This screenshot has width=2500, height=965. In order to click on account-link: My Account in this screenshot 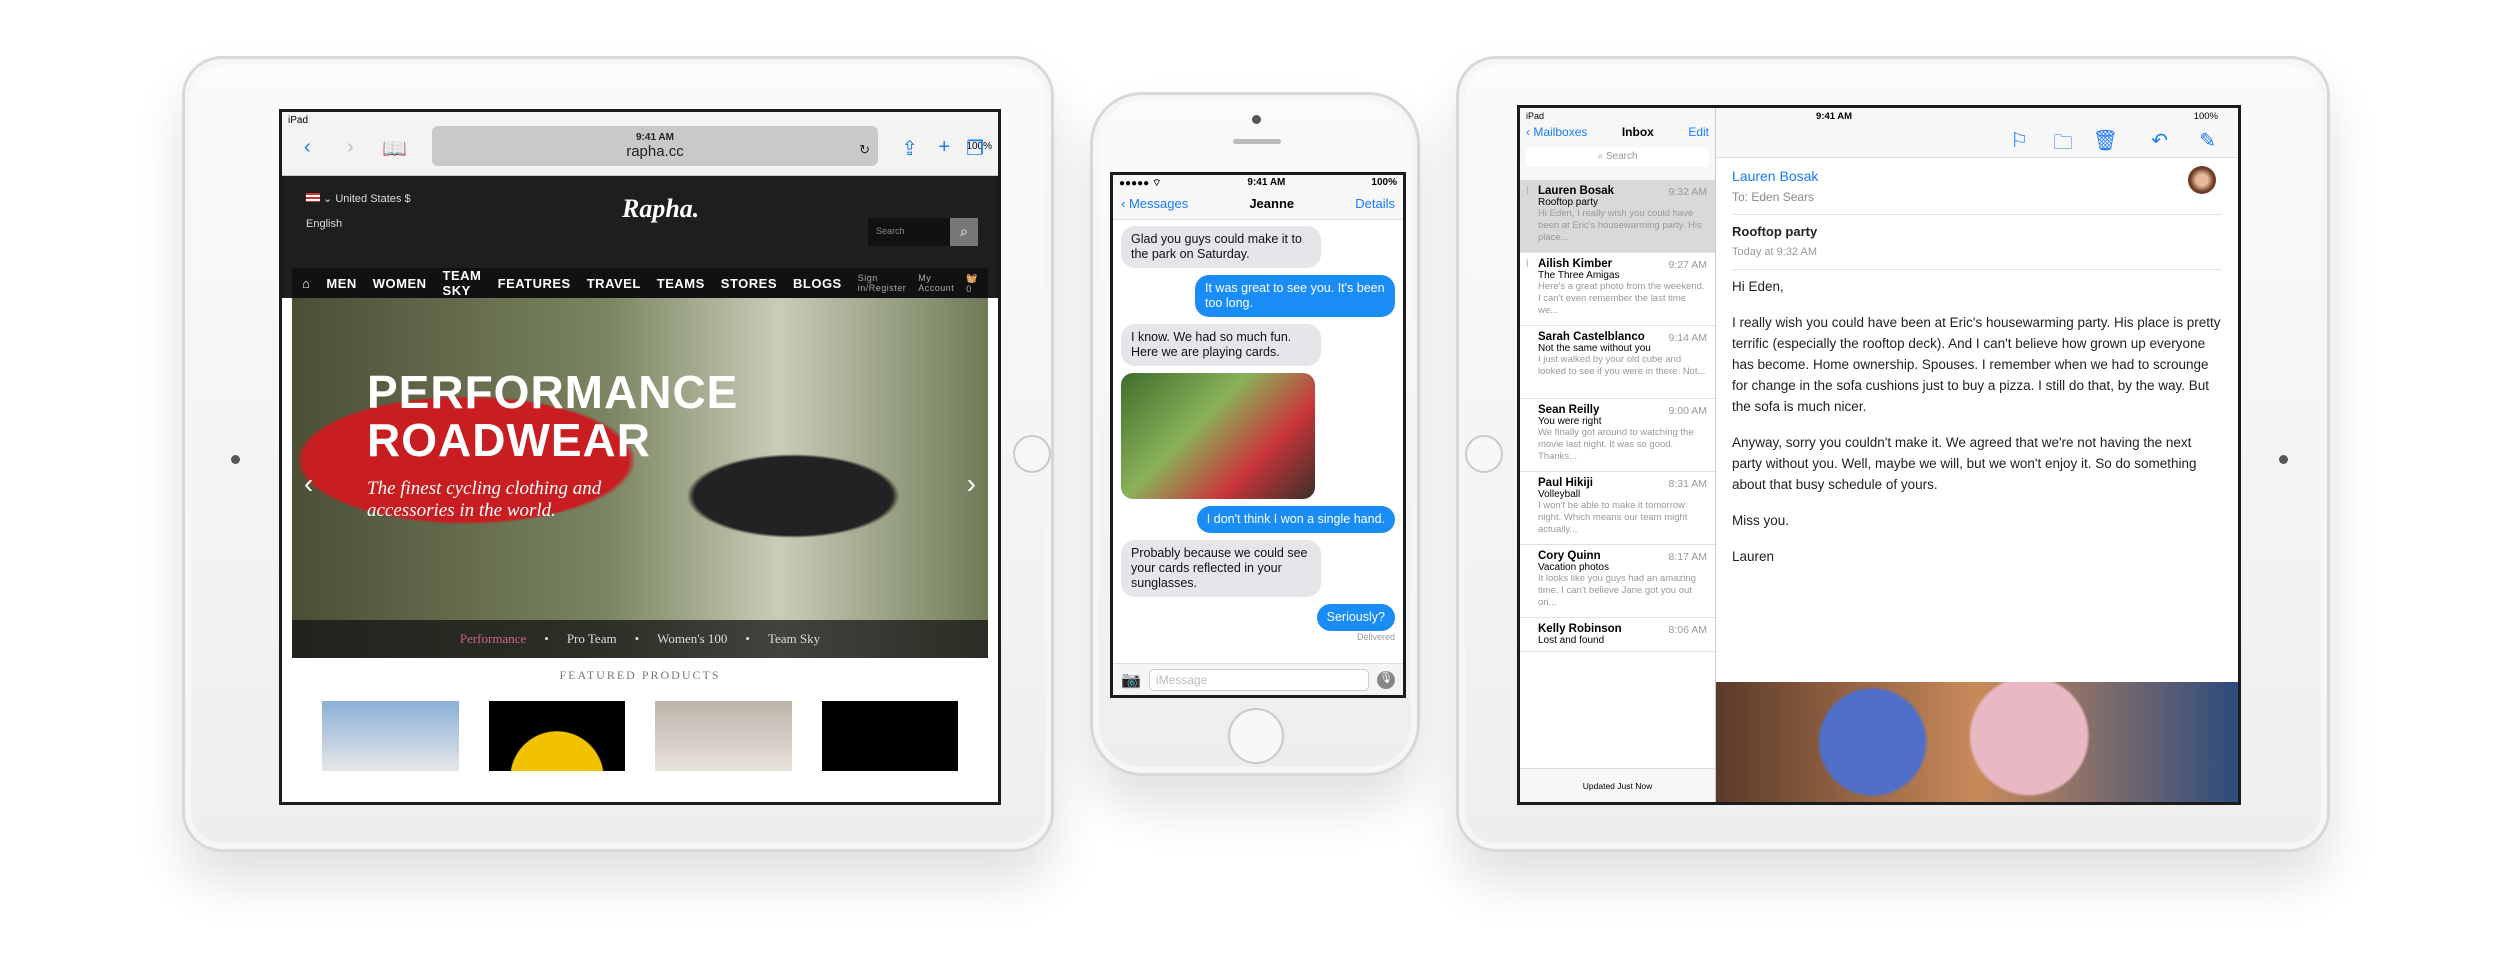, I will do `click(936, 283)`.